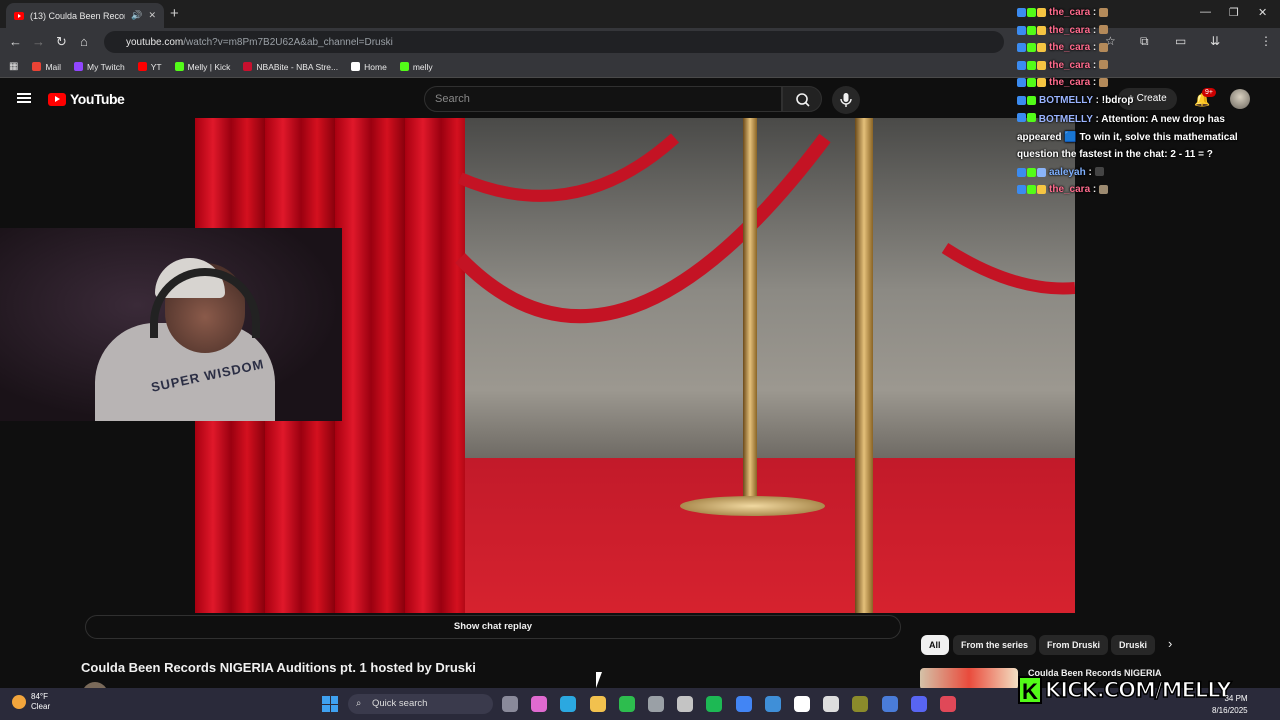 Image resolution: width=1280 pixels, height=720 pixels. Describe the element at coordinates (935, 645) in the screenshot. I see `chip-all: All` at that location.